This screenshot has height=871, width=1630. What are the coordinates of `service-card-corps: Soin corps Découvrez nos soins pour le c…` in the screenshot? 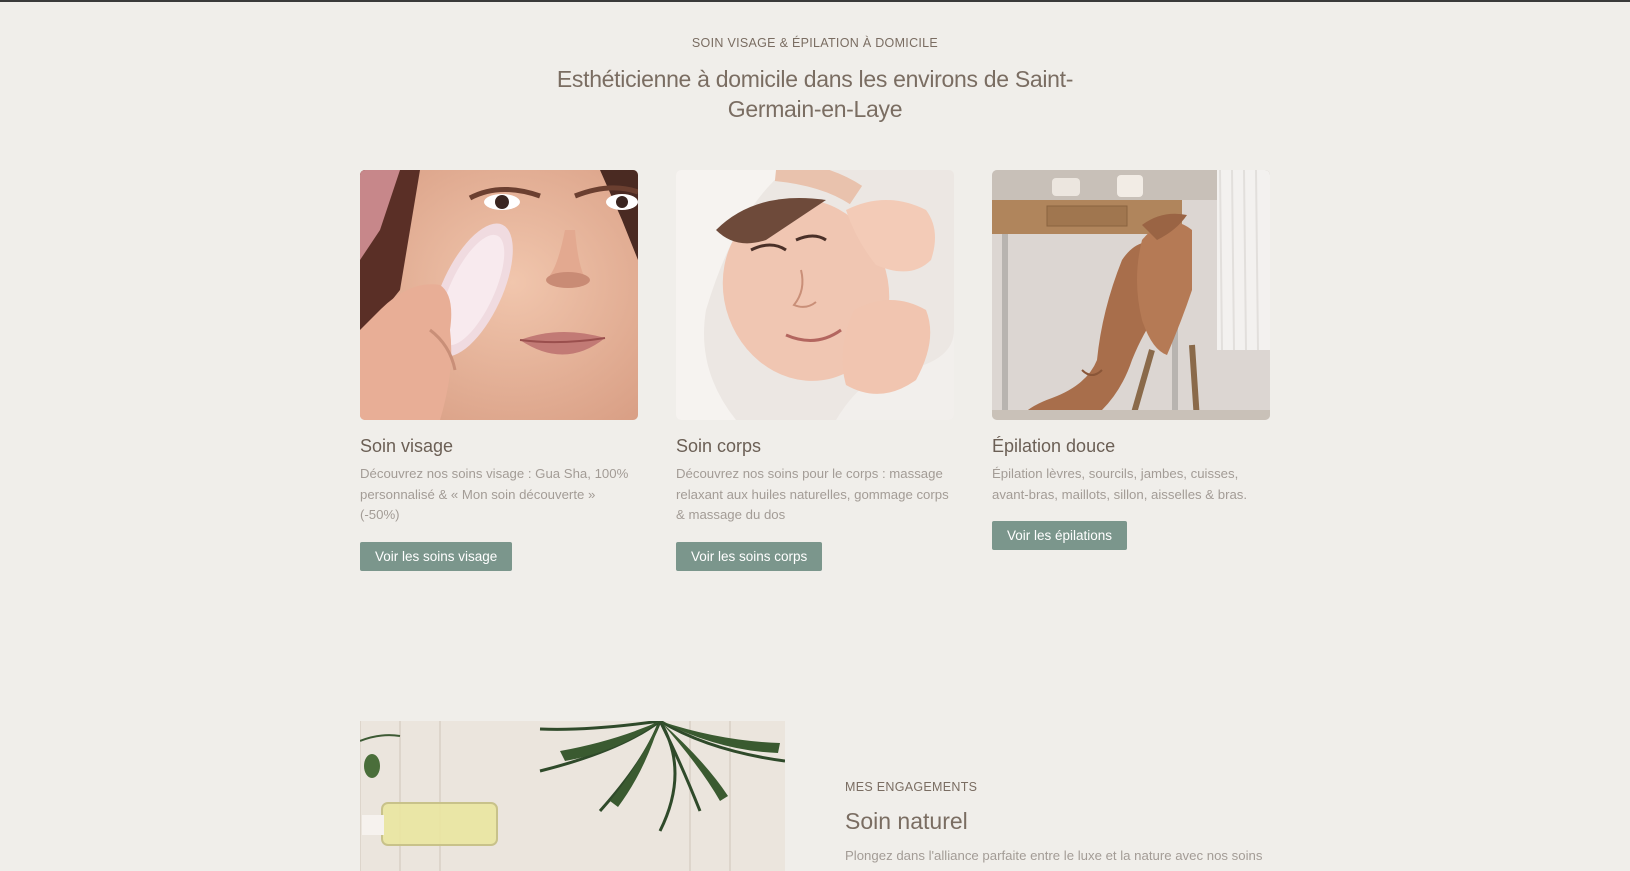 It's located at (815, 370).